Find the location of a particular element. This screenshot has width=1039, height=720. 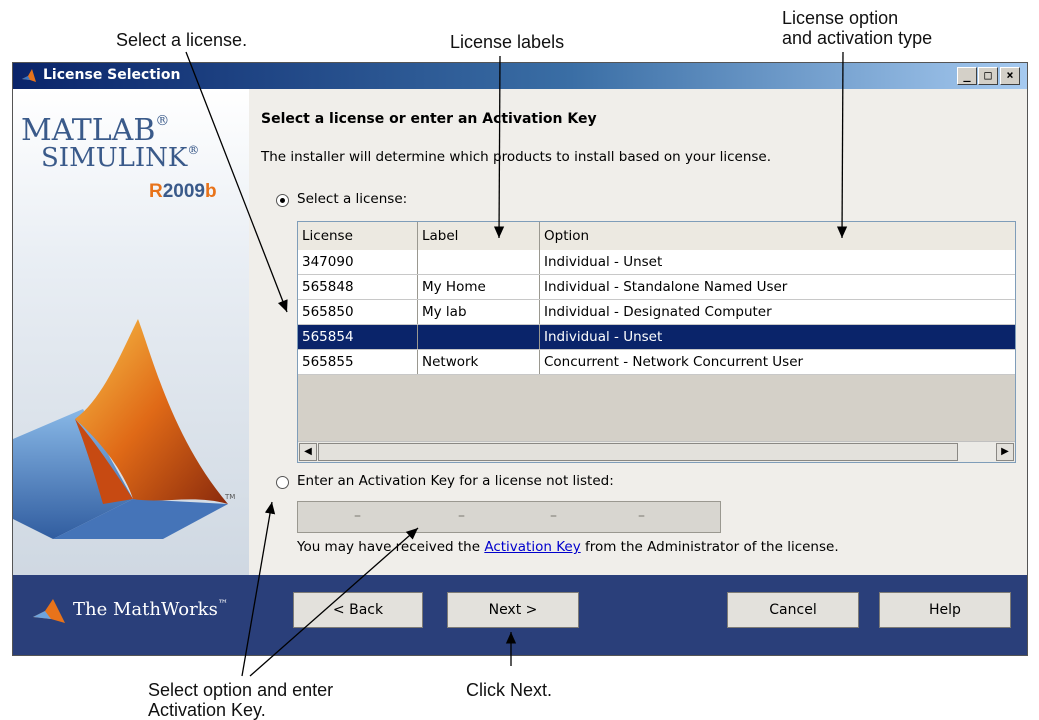

scroll-thumb is located at coordinates (638, 452).